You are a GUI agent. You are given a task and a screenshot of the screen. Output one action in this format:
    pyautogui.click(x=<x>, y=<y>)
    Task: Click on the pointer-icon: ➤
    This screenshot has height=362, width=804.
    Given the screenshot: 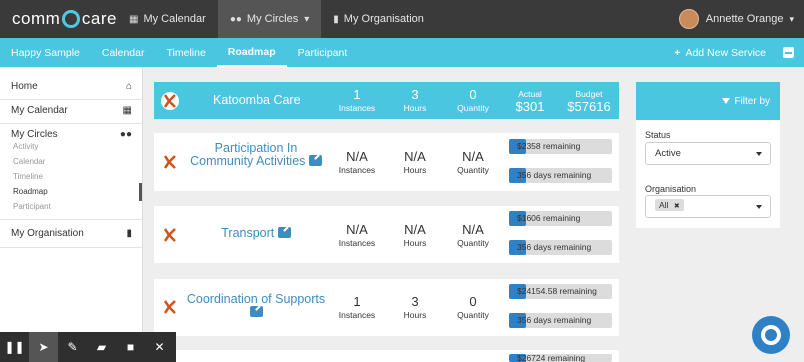 What is the action you would take?
    pyautogui.click(x=43, y=347)
    